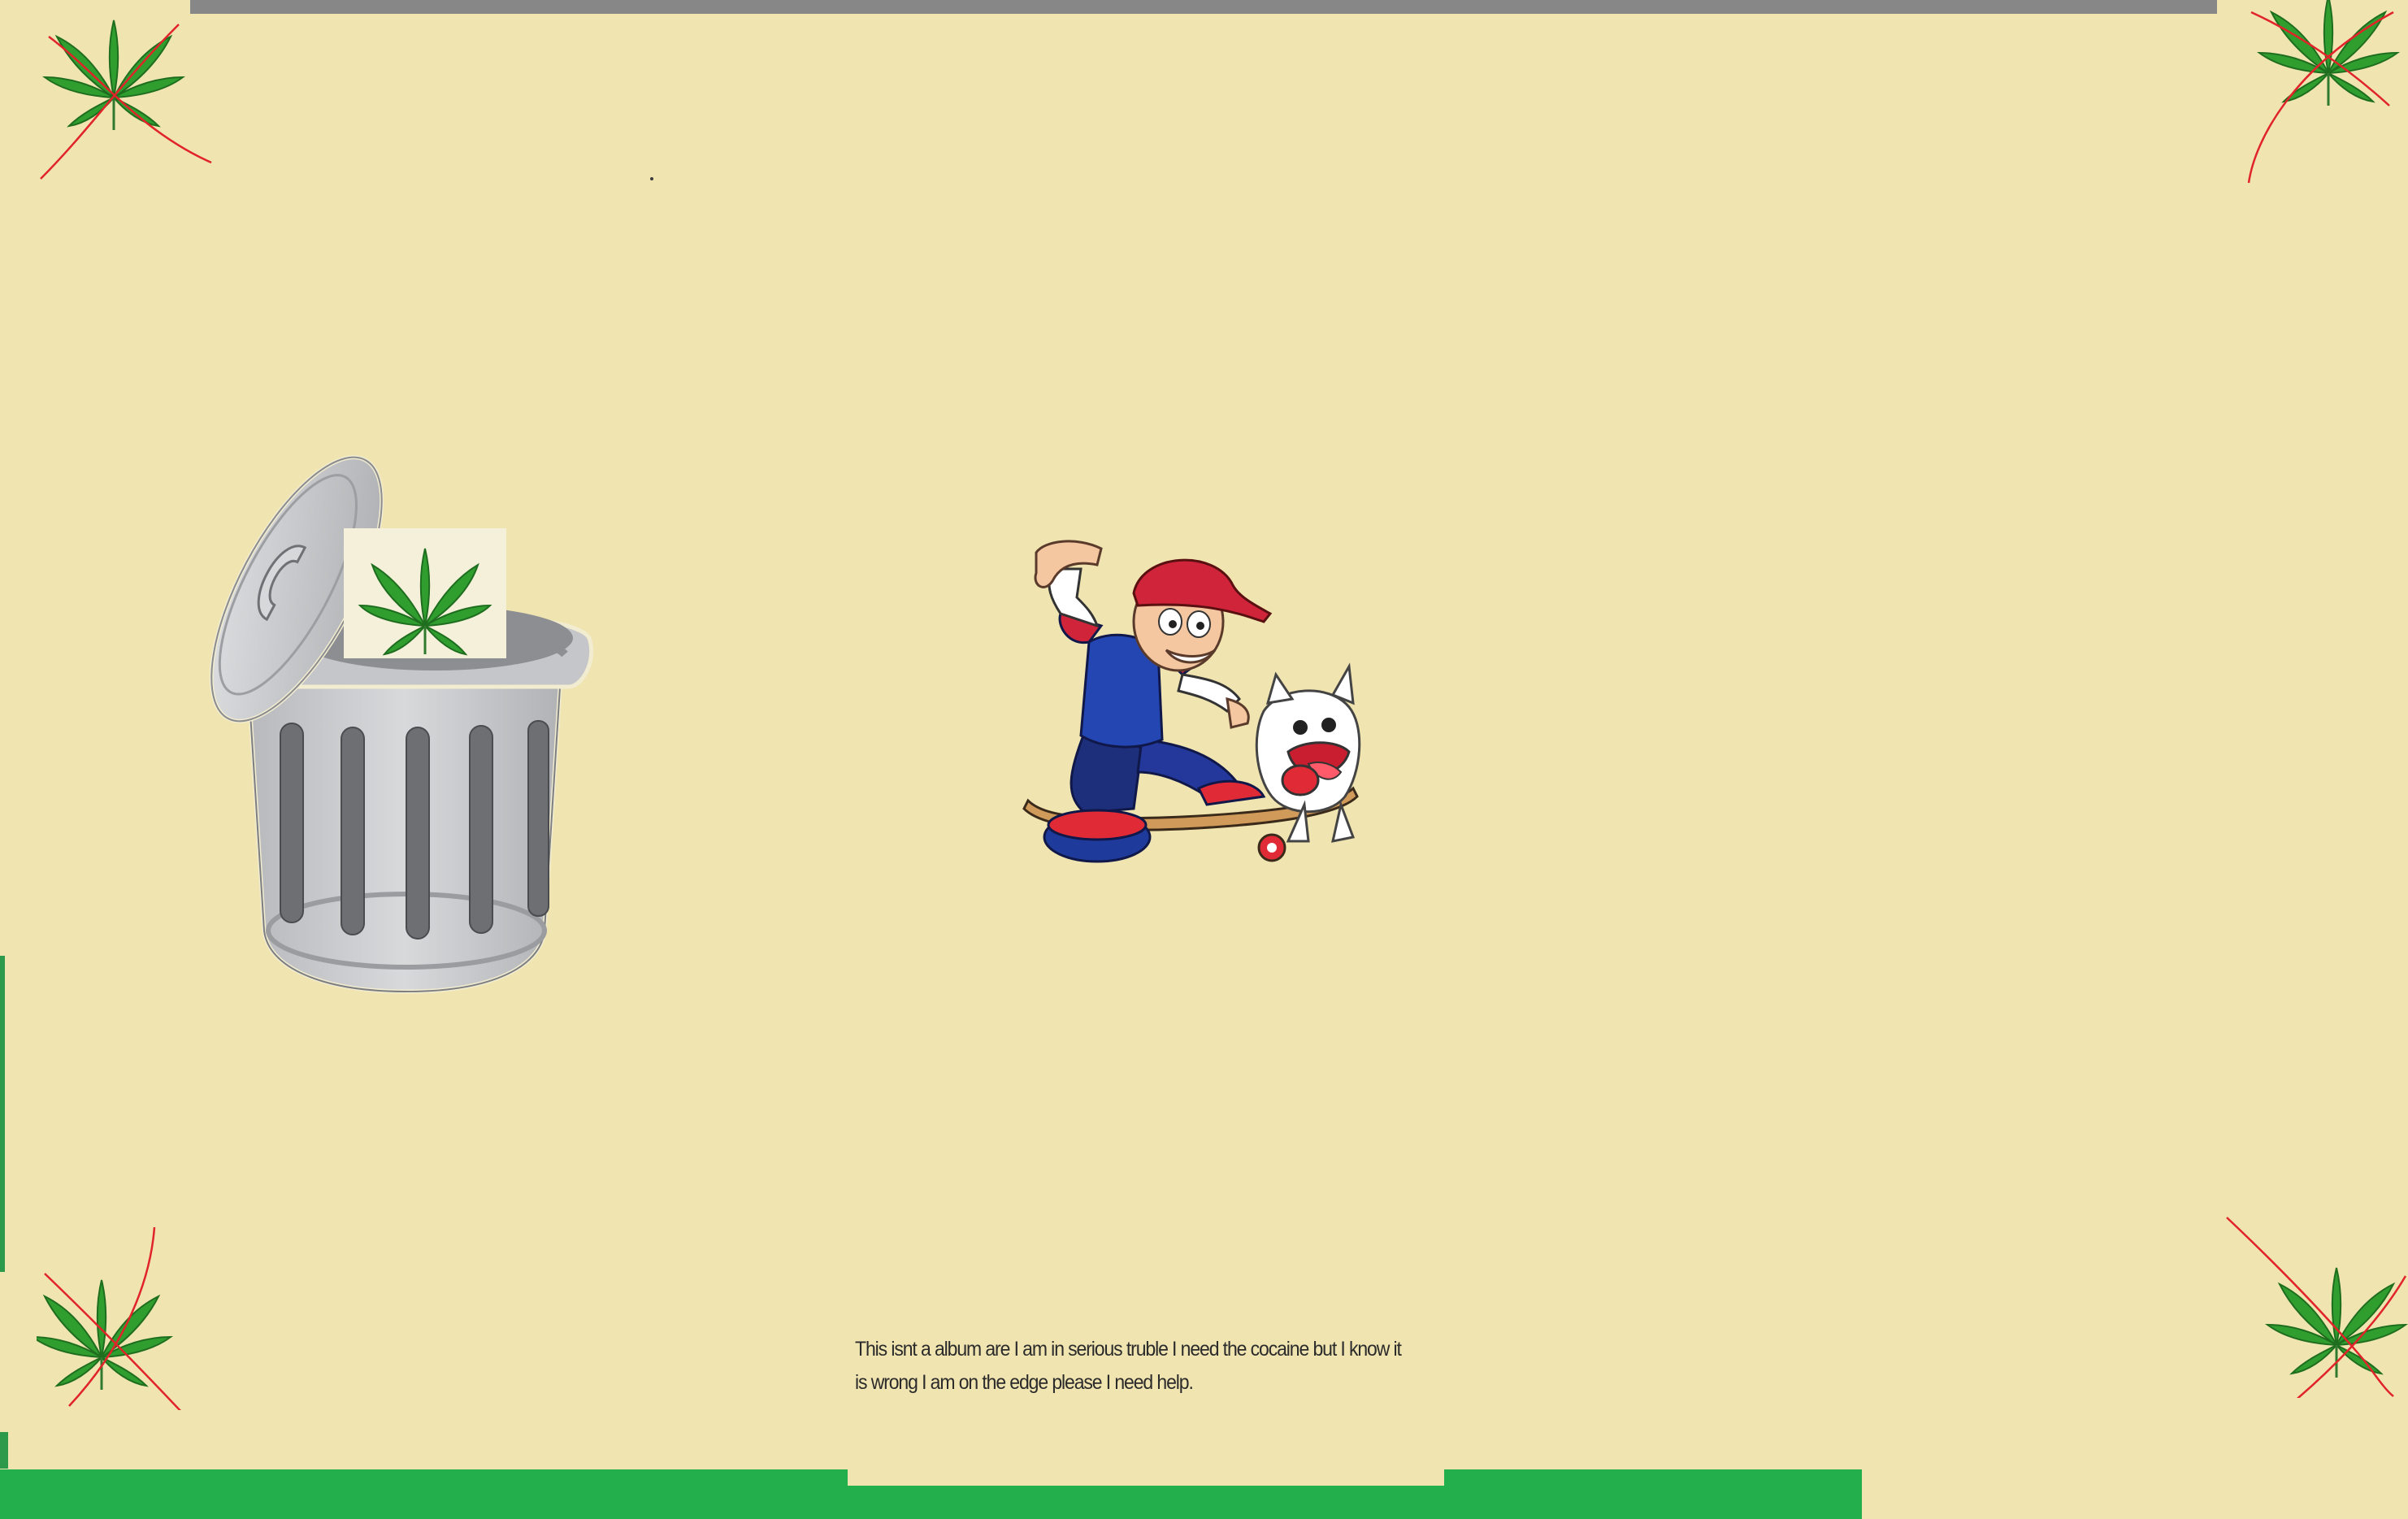  I want to click on left-bottom-green-edge, so click(9, 1450).